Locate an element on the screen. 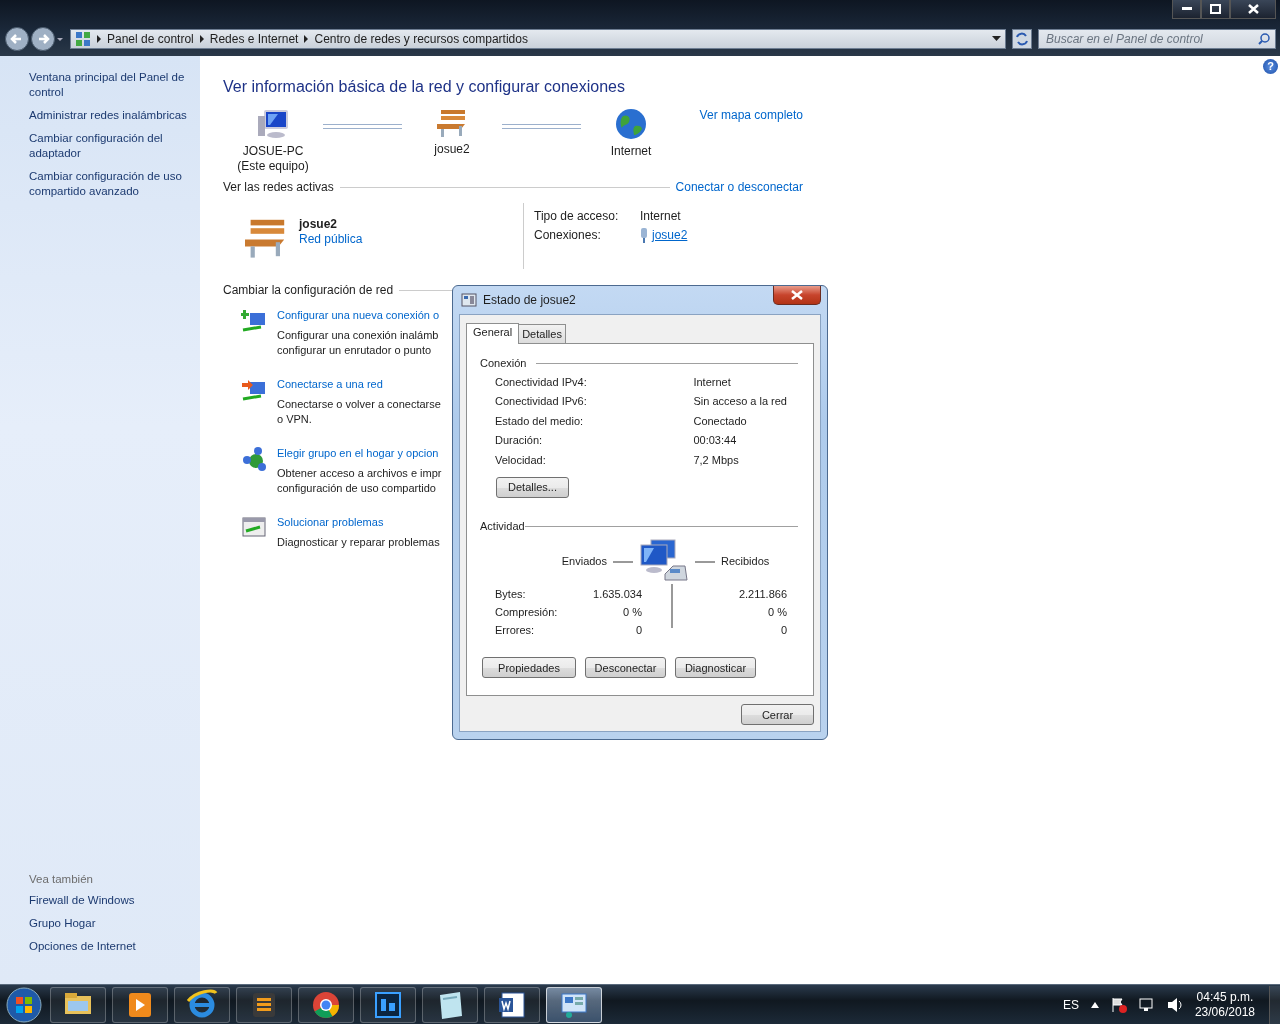 The height and width of the screenshot is (1024, 1280). breadcrumb: Centro de redes y recursos compartidos is located at coordinates (421, 39).